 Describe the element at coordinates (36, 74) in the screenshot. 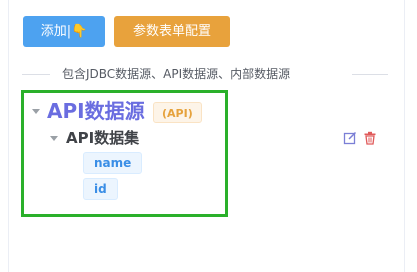

I see `divider-line-left` at that location.